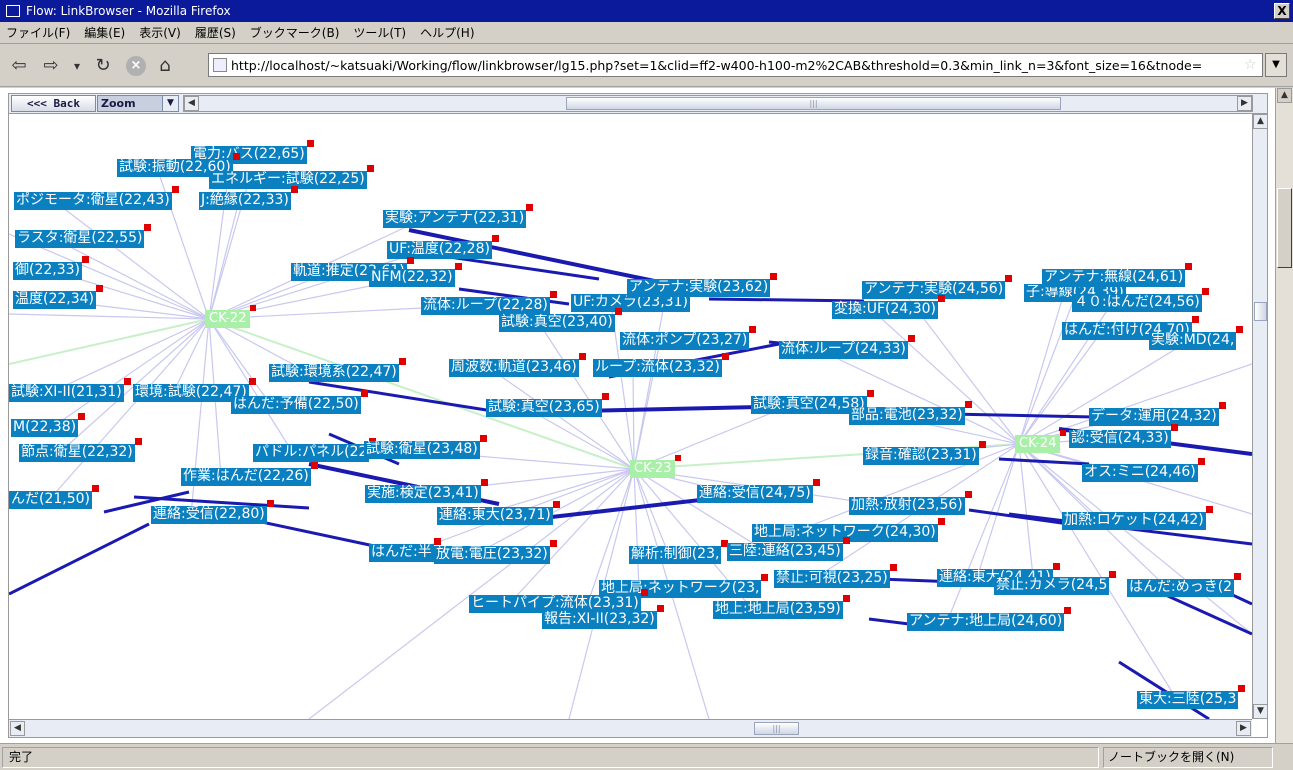  I want to click on stop-icon: ×, so click(136, 65).